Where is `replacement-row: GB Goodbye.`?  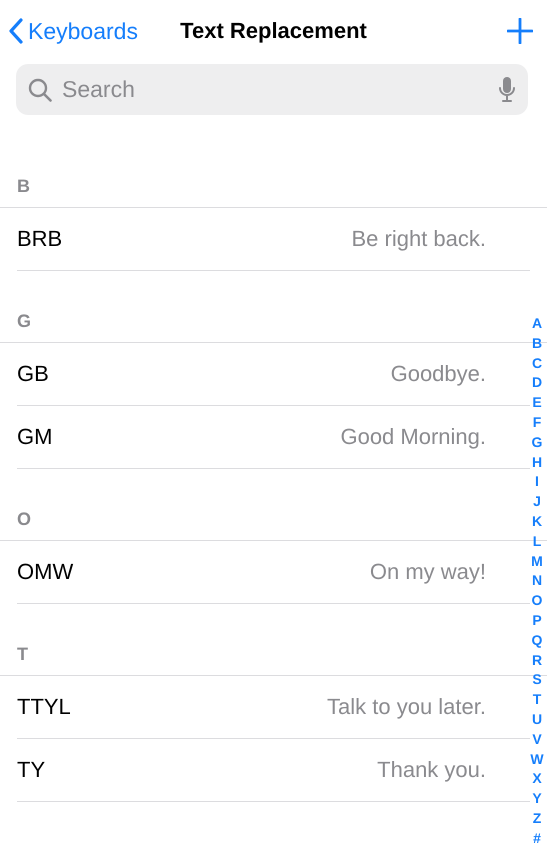
replacement-row: GB Goodbye. is located at coordinates (273, 374).